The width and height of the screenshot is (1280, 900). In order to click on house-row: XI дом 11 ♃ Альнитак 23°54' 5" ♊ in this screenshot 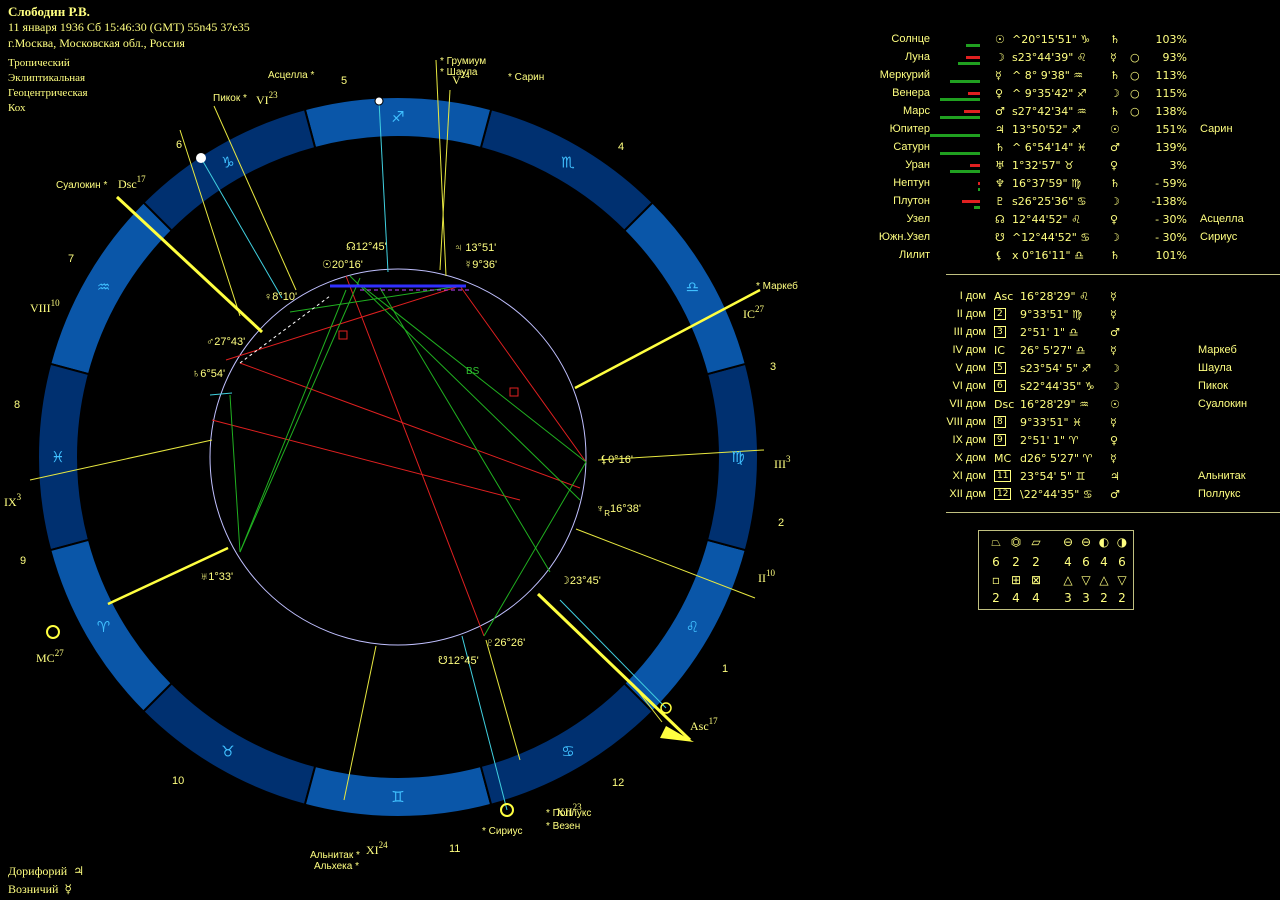, I will do `click(640, 479)`.